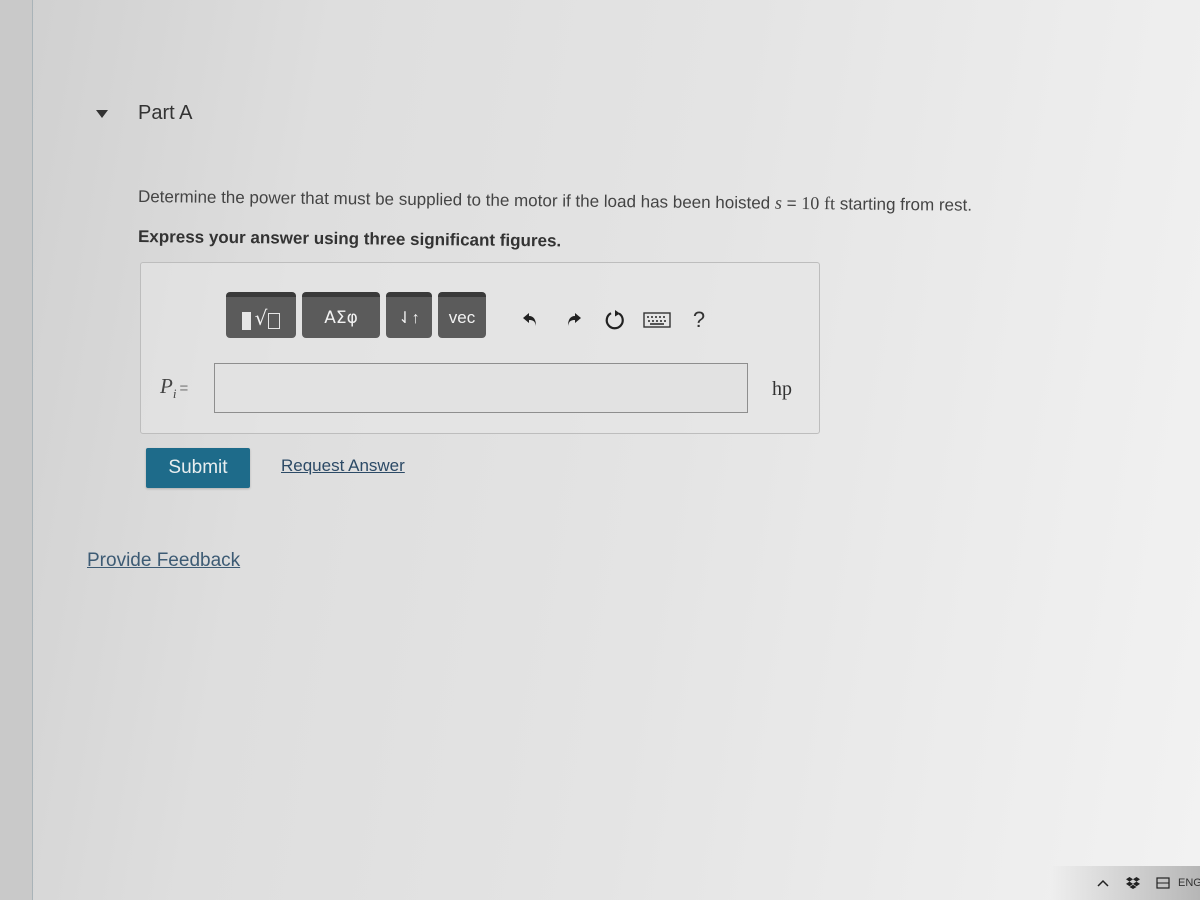 Image resolution: width=1200 pixels, height=900 pixels. I want to click on undo-button, so click(531, 320).